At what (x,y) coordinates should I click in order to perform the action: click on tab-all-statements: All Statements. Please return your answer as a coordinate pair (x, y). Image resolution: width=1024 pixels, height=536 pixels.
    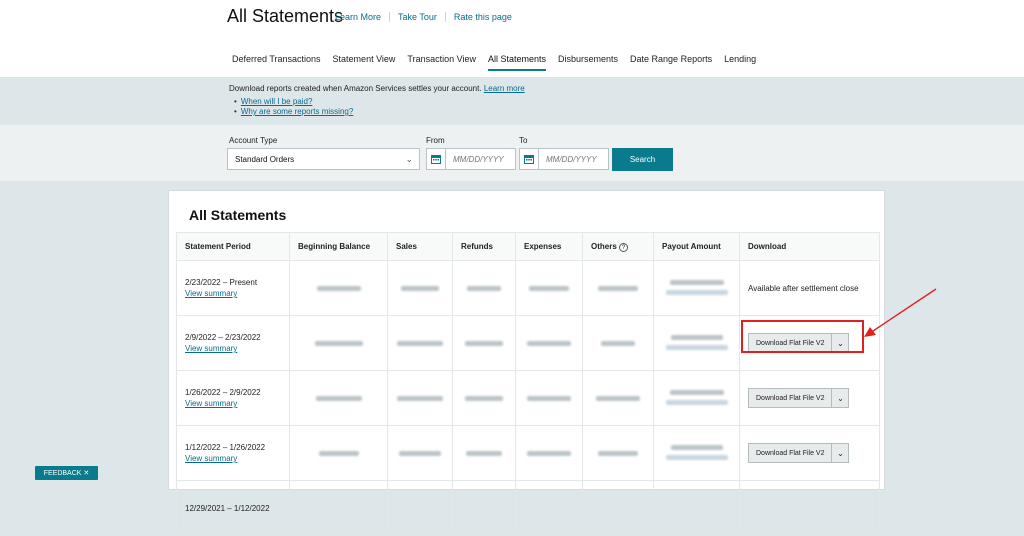
    Looking at the image, I should click on (516, 62).